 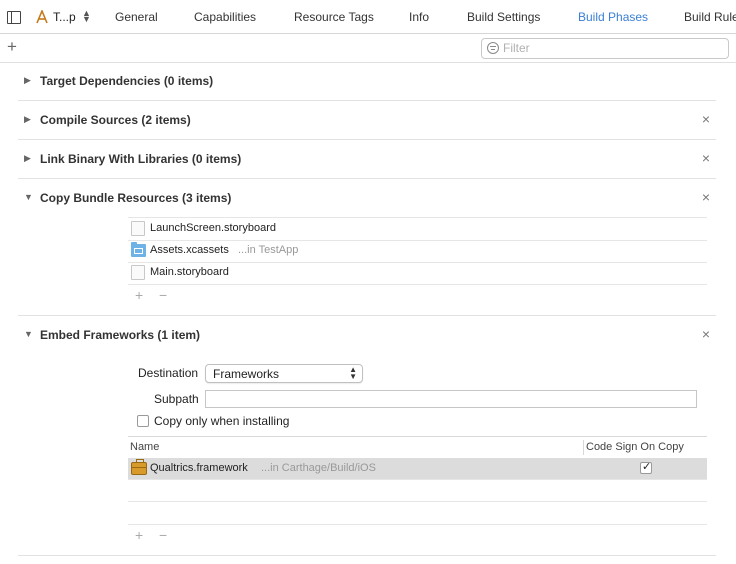 I want to click on add-file-button: +, so click(x=139, y=295).